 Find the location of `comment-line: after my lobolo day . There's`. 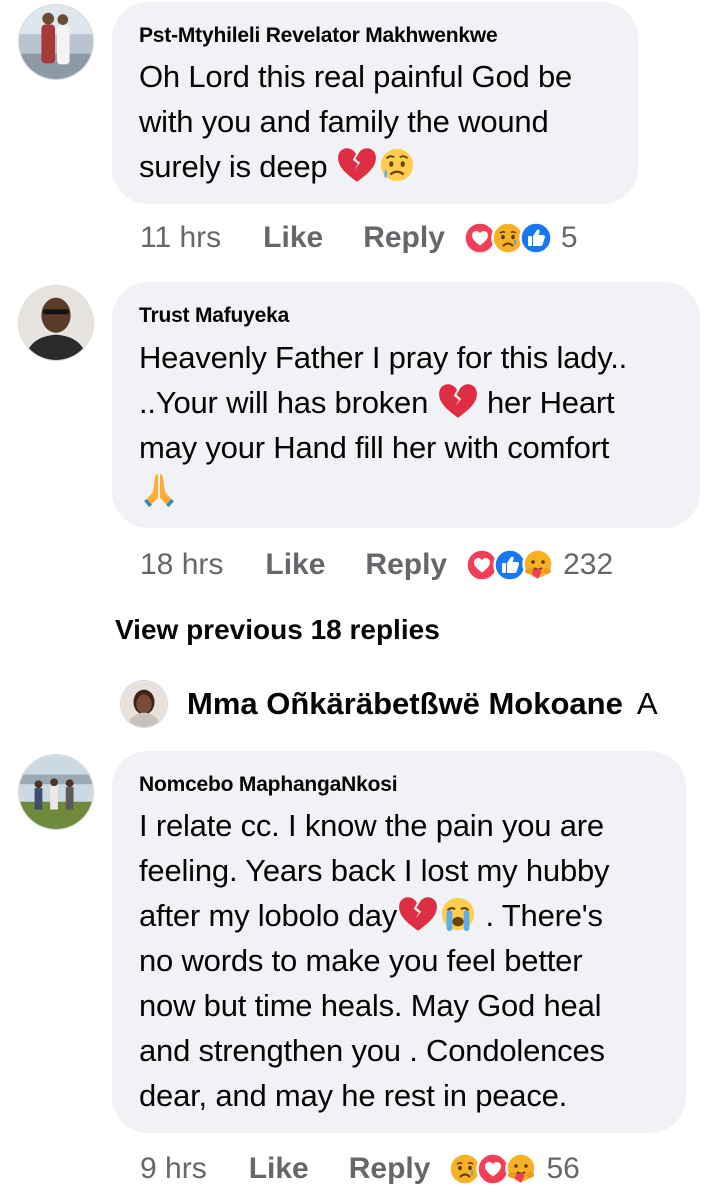

comment-line: after my lobolo day . There's is located at coordinates (374, 915).